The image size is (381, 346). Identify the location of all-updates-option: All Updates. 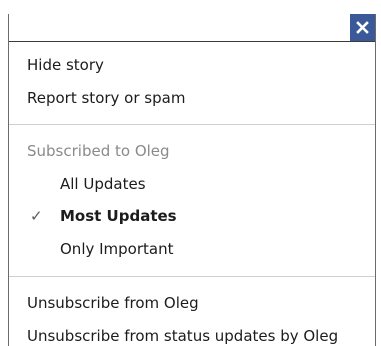
(103, 184).